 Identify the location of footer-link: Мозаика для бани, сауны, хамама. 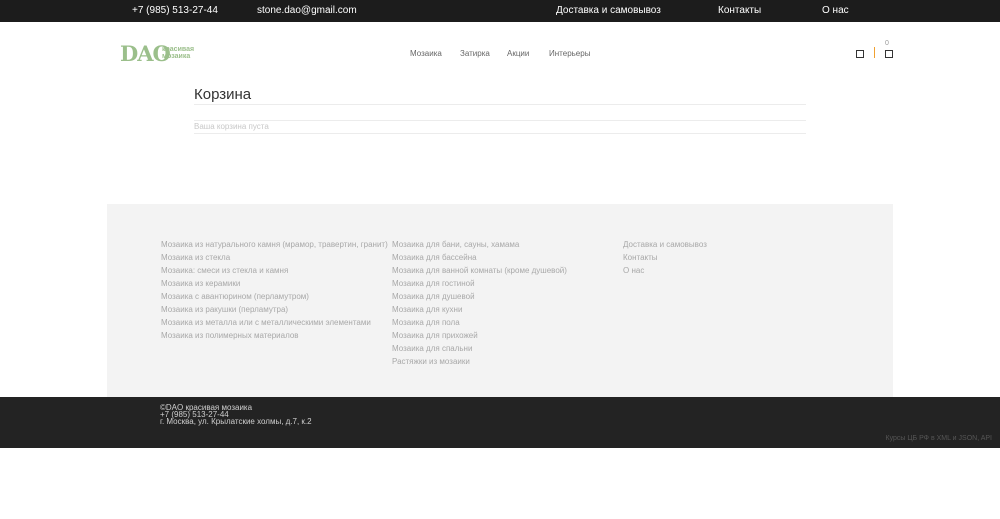
(479, 244).